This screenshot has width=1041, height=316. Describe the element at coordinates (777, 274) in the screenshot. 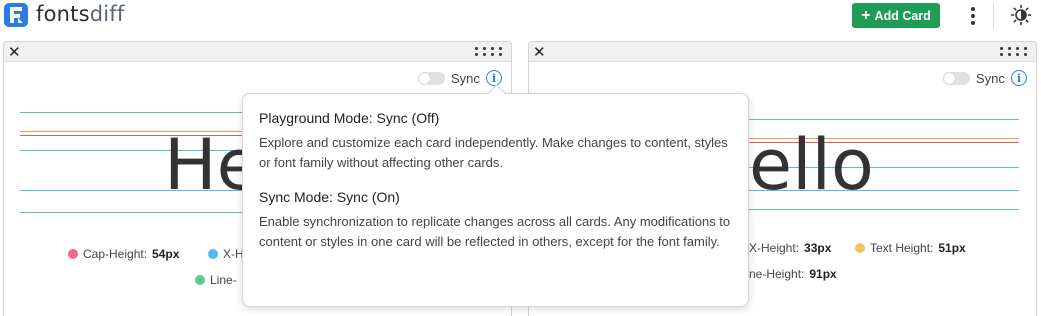

I see `metric-label: ne-Height:` at that location.